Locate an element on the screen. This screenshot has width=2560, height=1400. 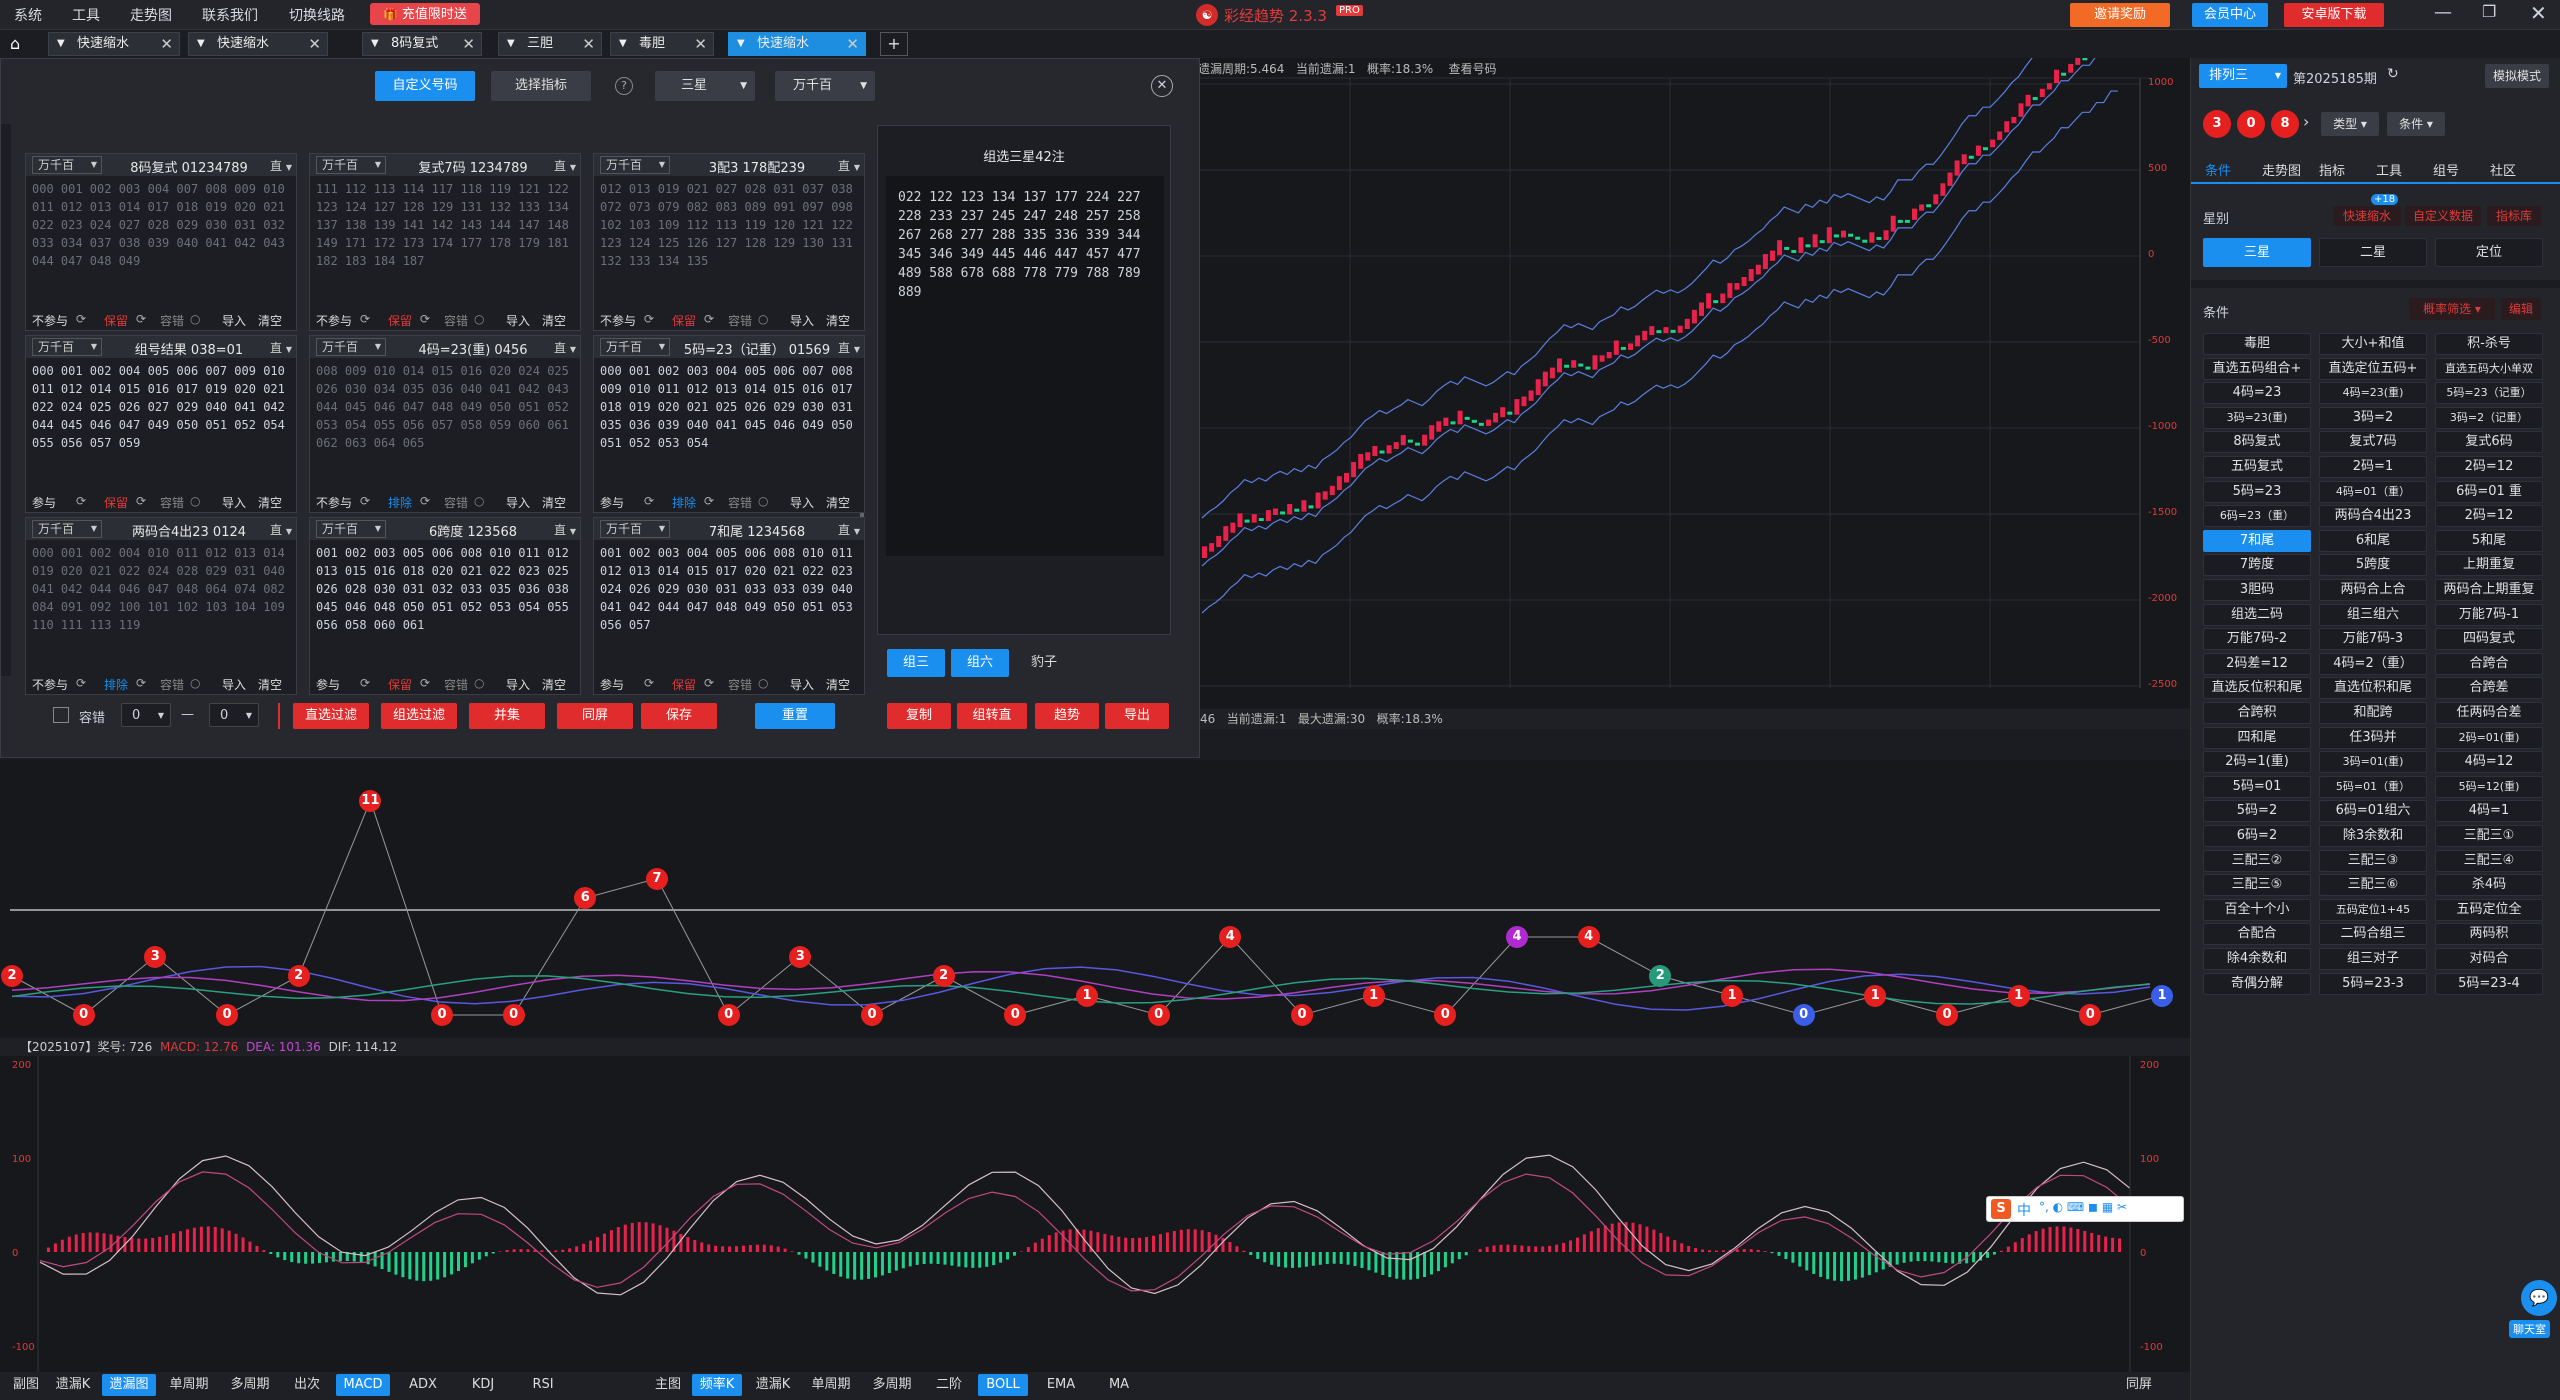
keep-exclude-toggle: 保留 is located at coordinates (116, 502).